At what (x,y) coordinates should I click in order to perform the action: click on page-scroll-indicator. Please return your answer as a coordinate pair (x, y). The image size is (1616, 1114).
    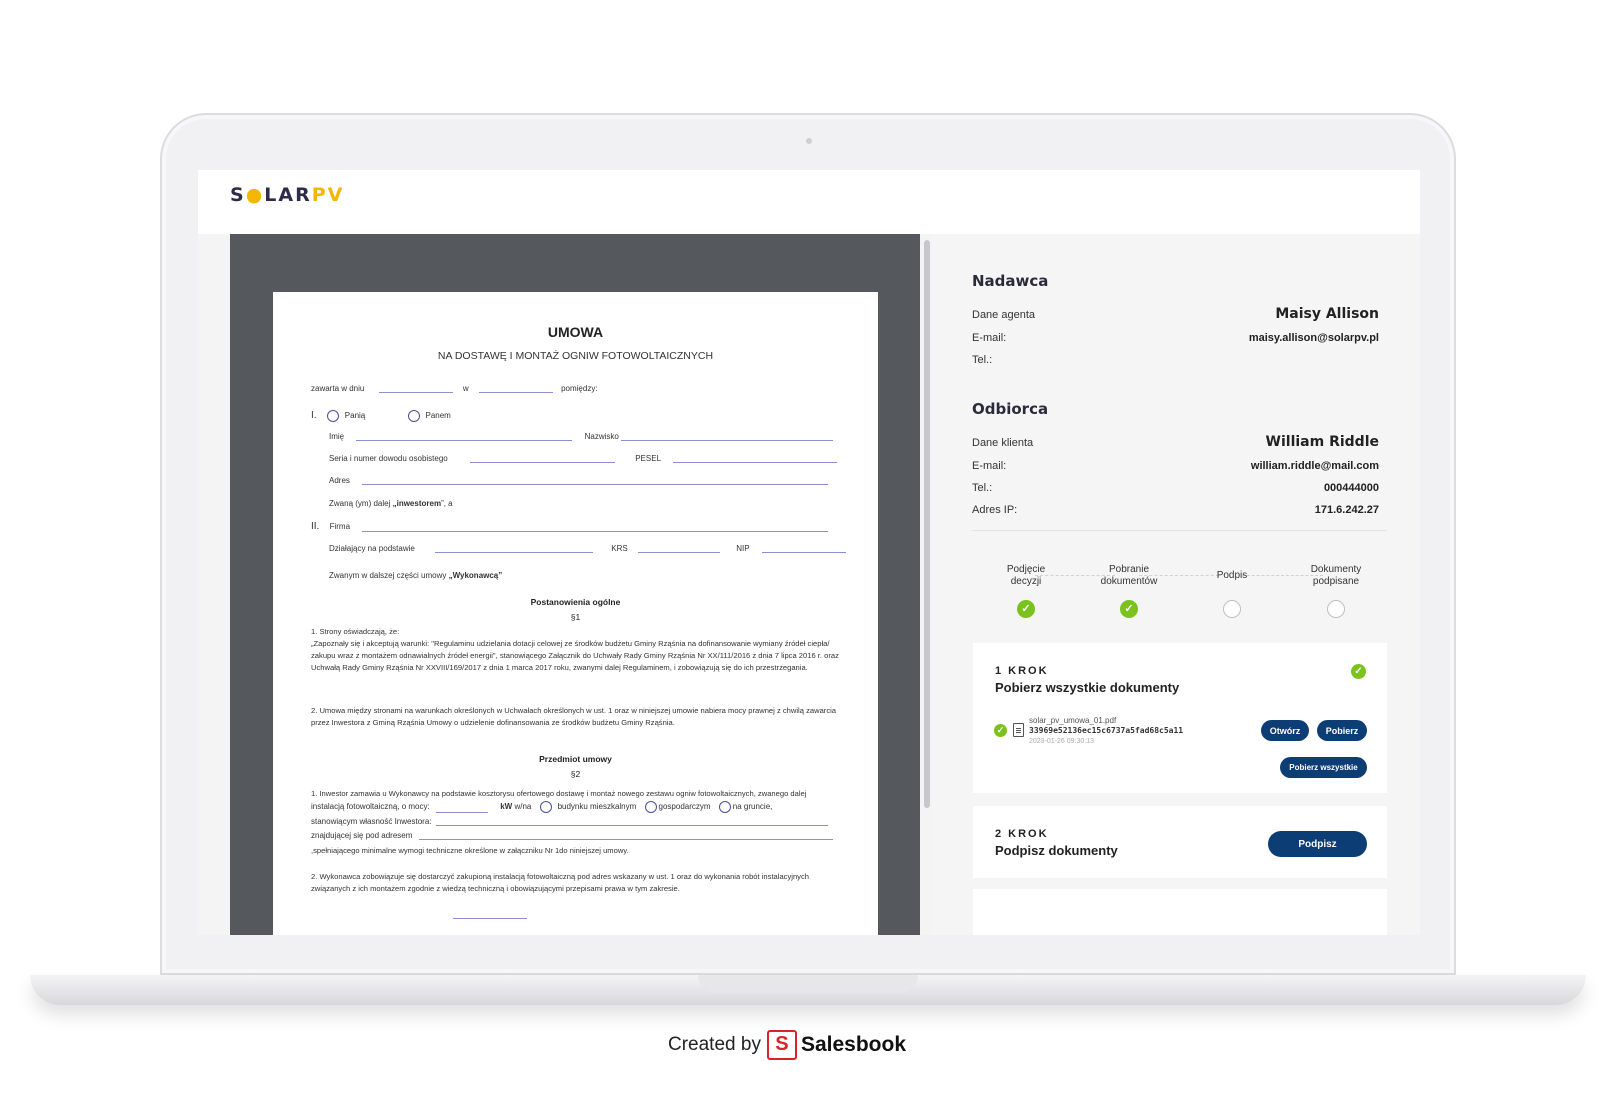
    Looking at the image, I should click on (490, 918).